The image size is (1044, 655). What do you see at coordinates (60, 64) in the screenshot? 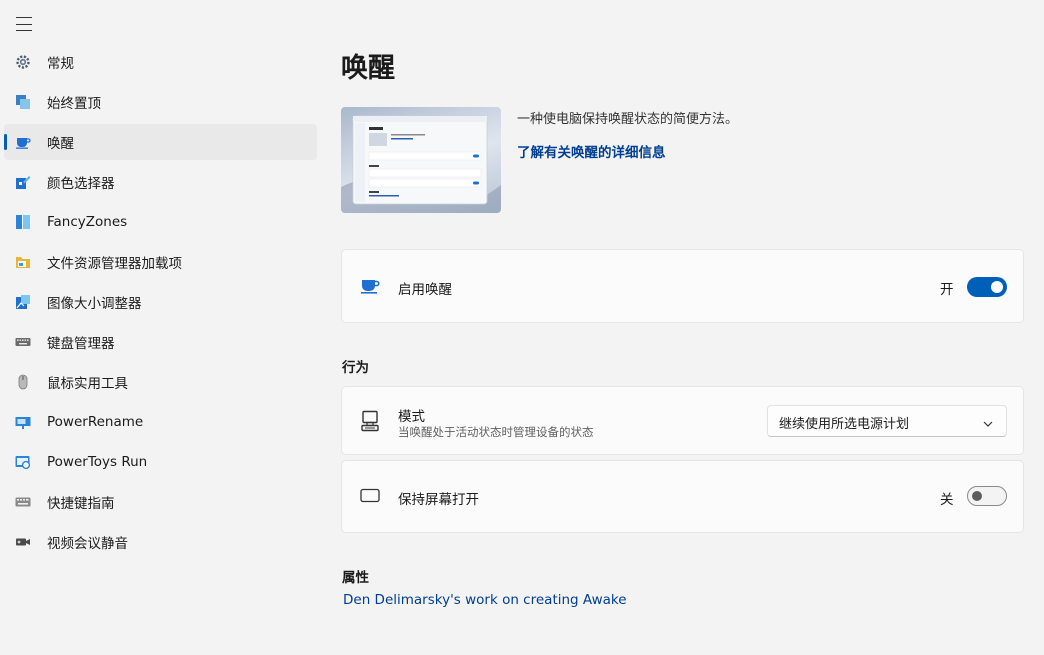
I see `sidebar-item-label: 常规` at bounding box center [60, 64].